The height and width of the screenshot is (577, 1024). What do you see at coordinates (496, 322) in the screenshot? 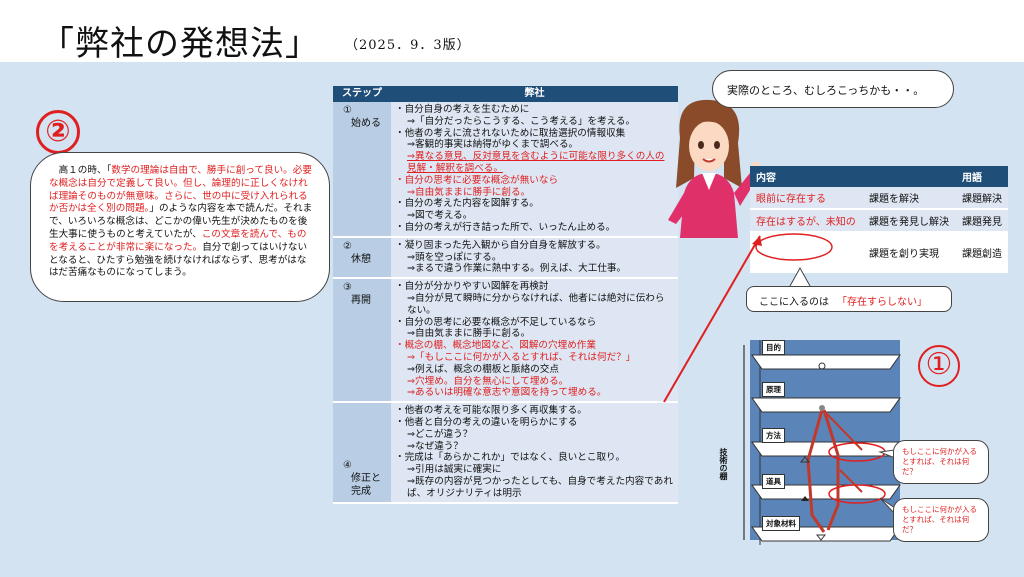
I see `step-line: ・自分の思考に必要な概念が不足しているなら` at bounding box center [496, 322].